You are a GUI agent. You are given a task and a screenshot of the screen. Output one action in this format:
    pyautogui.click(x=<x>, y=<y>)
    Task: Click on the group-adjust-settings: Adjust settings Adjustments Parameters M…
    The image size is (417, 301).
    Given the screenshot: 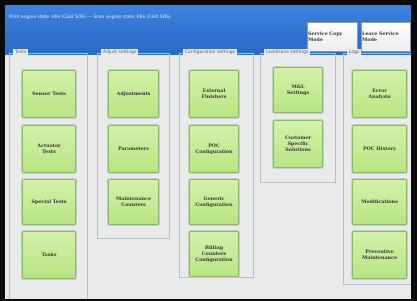 What is the action you would take?
    pyautogui.click(x=133, y=144)
    